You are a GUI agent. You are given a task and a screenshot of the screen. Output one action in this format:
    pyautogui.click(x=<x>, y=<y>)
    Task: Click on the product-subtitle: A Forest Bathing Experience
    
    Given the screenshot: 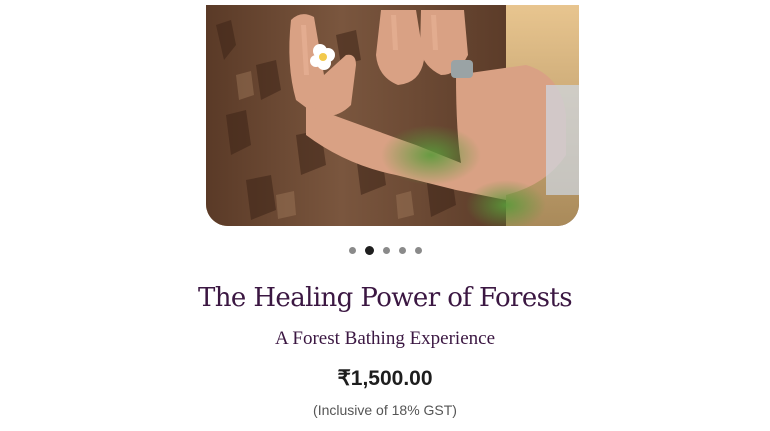 What is the action you would take?
    pyautogui.click(x=385, y=338)
    